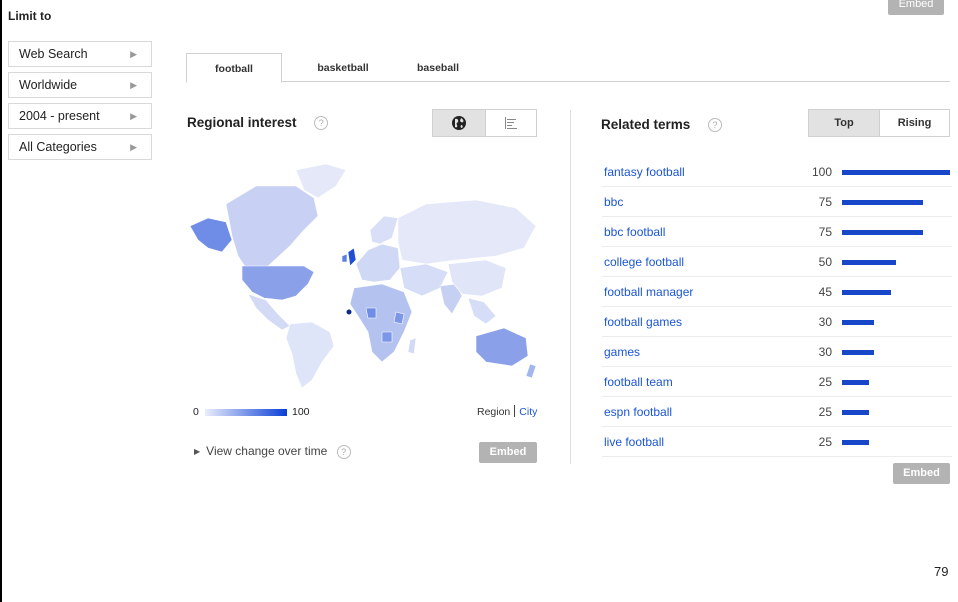 The height and width of the screenshot is (602, 958). I want to click on limit-to-title: Limit to, so click(30, 16).